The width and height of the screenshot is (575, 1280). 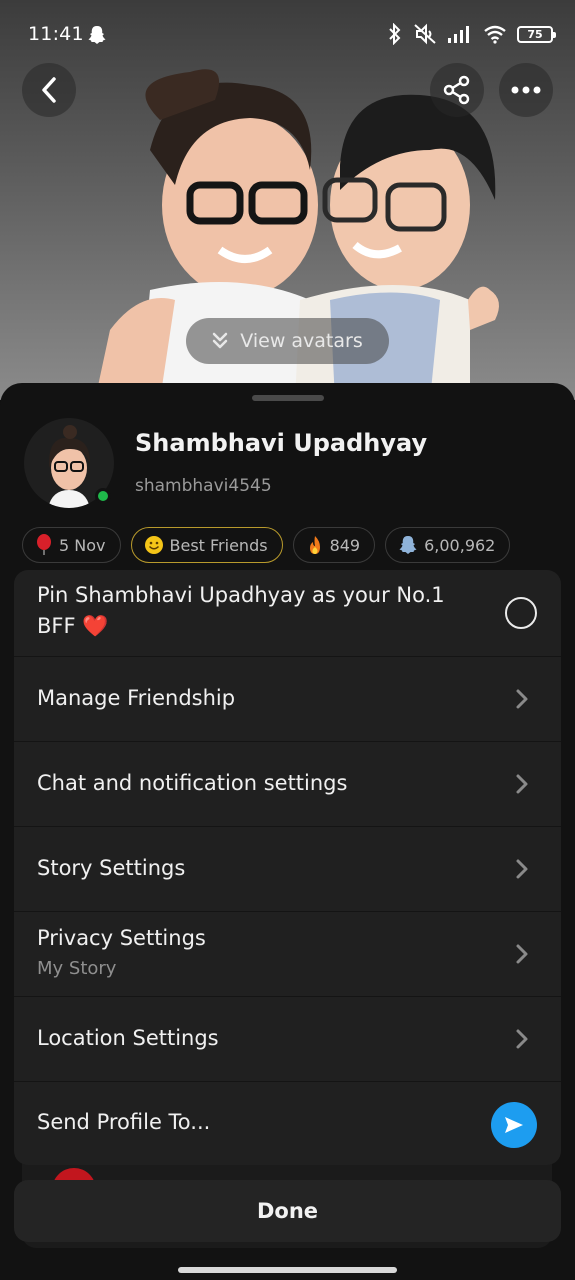 I want to click on friendship-chips: 5 Nov Best Friends 849 6,00,962, so click(x=266, y=545).